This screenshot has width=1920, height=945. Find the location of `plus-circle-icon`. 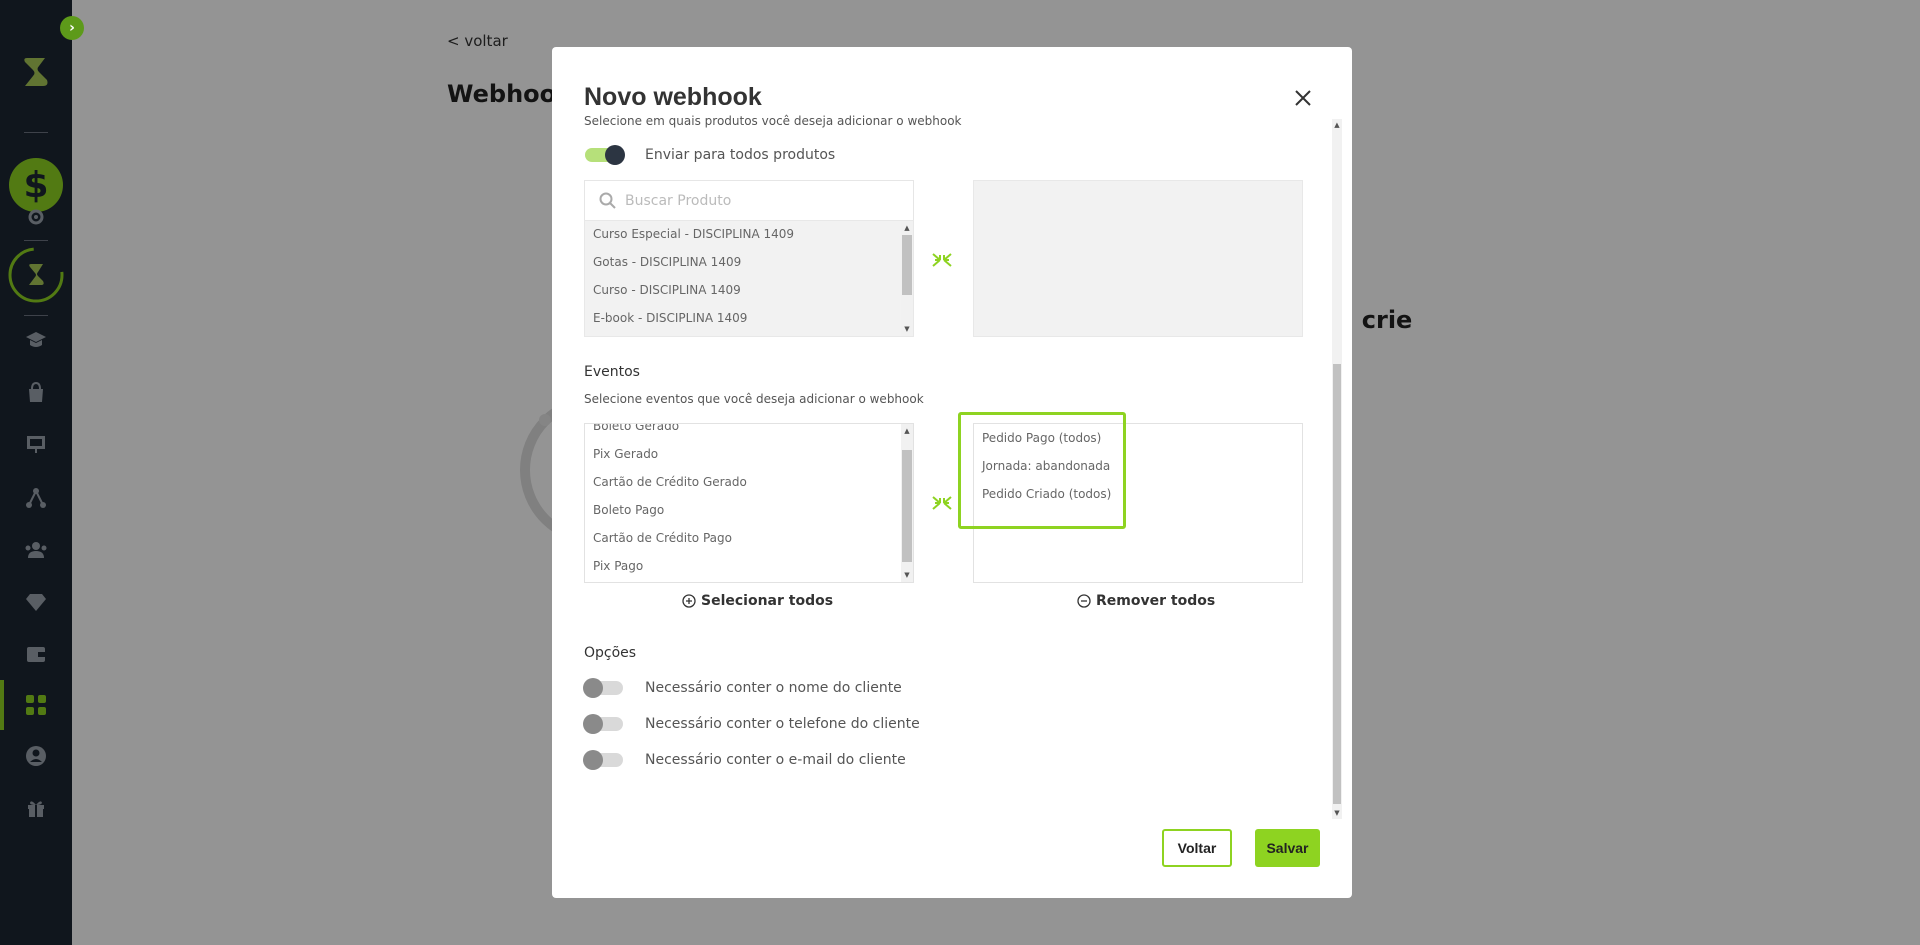

plus-circle-icon is located at coordinates (689, 601).